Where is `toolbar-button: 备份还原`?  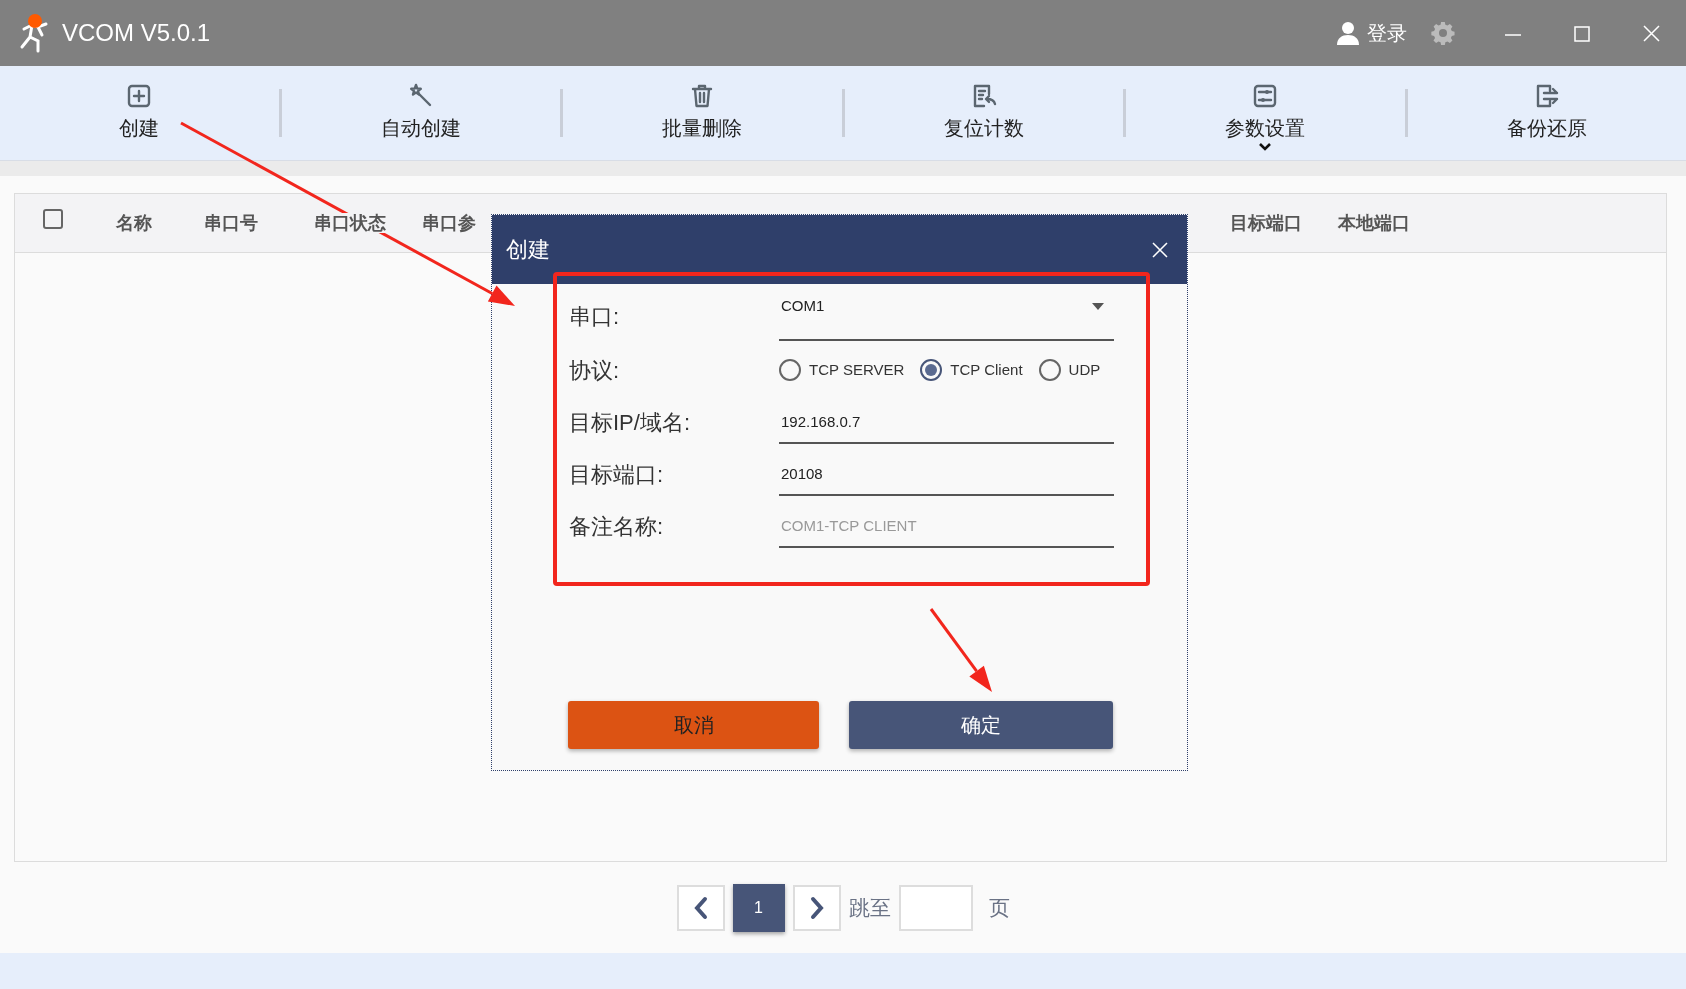 toolbar-button: 备份还原 is located at coordinates (1546, 113).